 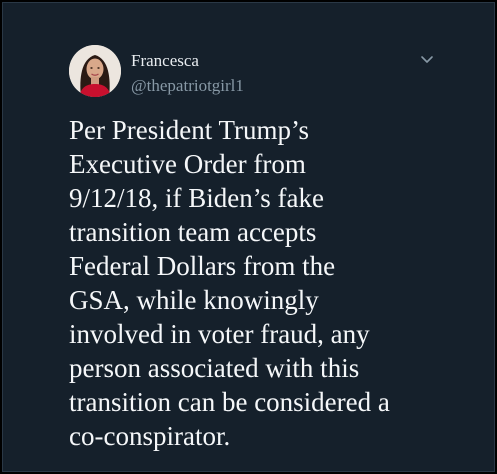 I want to click on avatar, so click(x=95, y=71).